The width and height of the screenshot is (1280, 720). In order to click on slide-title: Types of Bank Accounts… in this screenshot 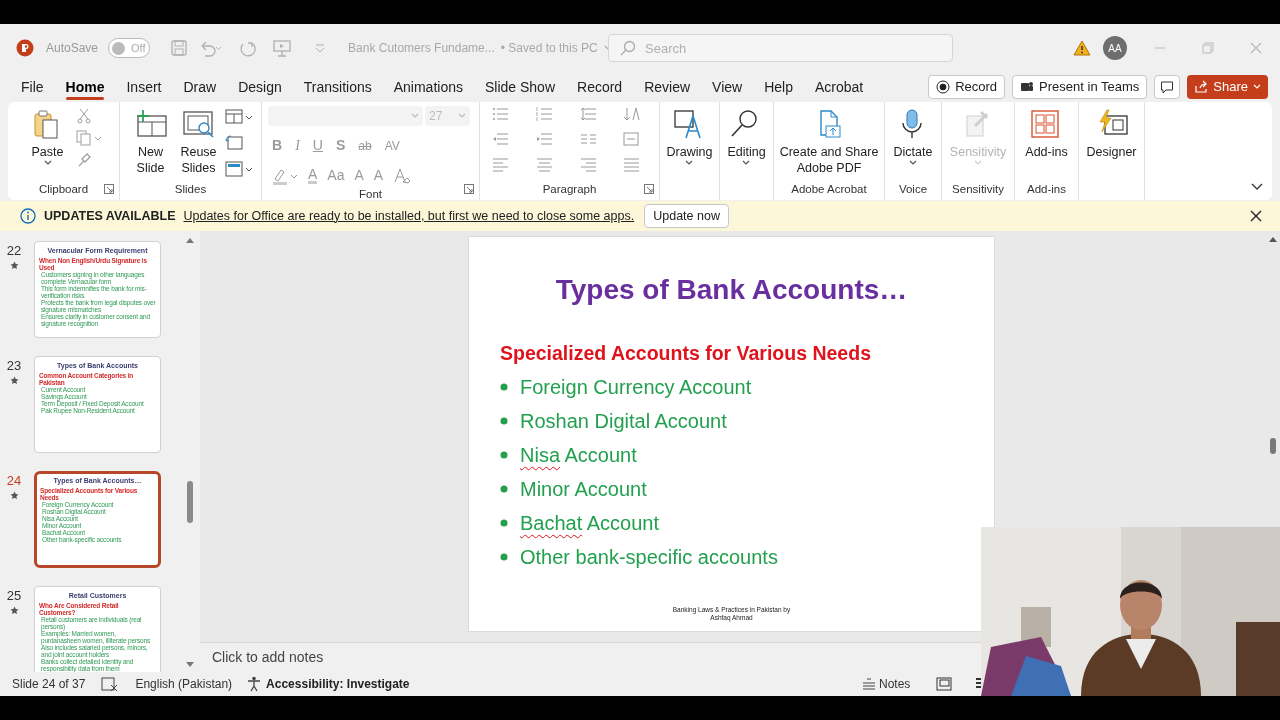, I will do `click(731, 290)`.